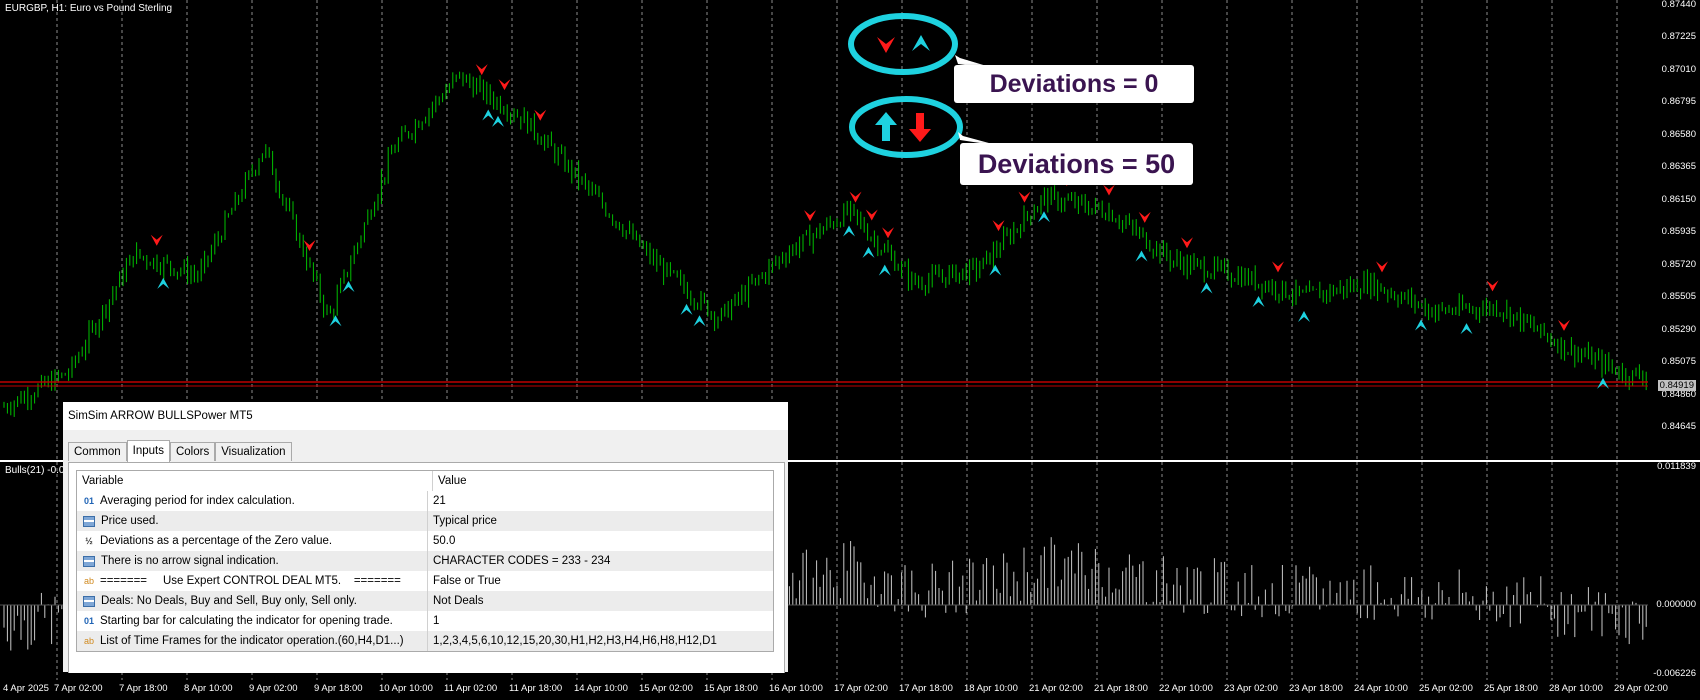 The image size is (1700, 700). Describe the element at coordinates (97, 451) in the screenshot. I see `tab-common: Common` at that location.